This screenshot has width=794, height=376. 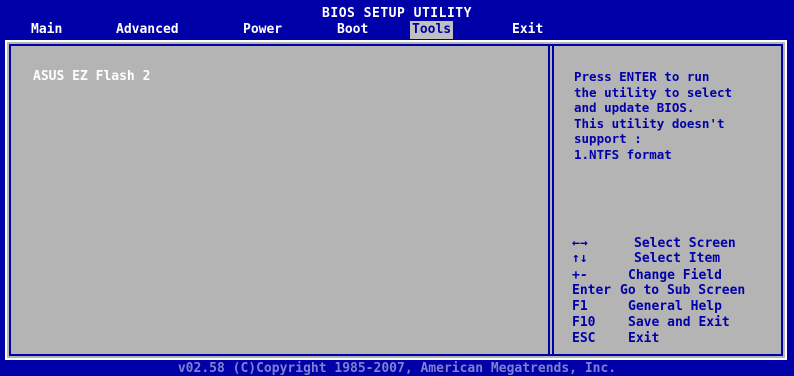 I want to click on asus-ez-flash-item: ASUS EZ Flash 2, so click(x=91, y=76).